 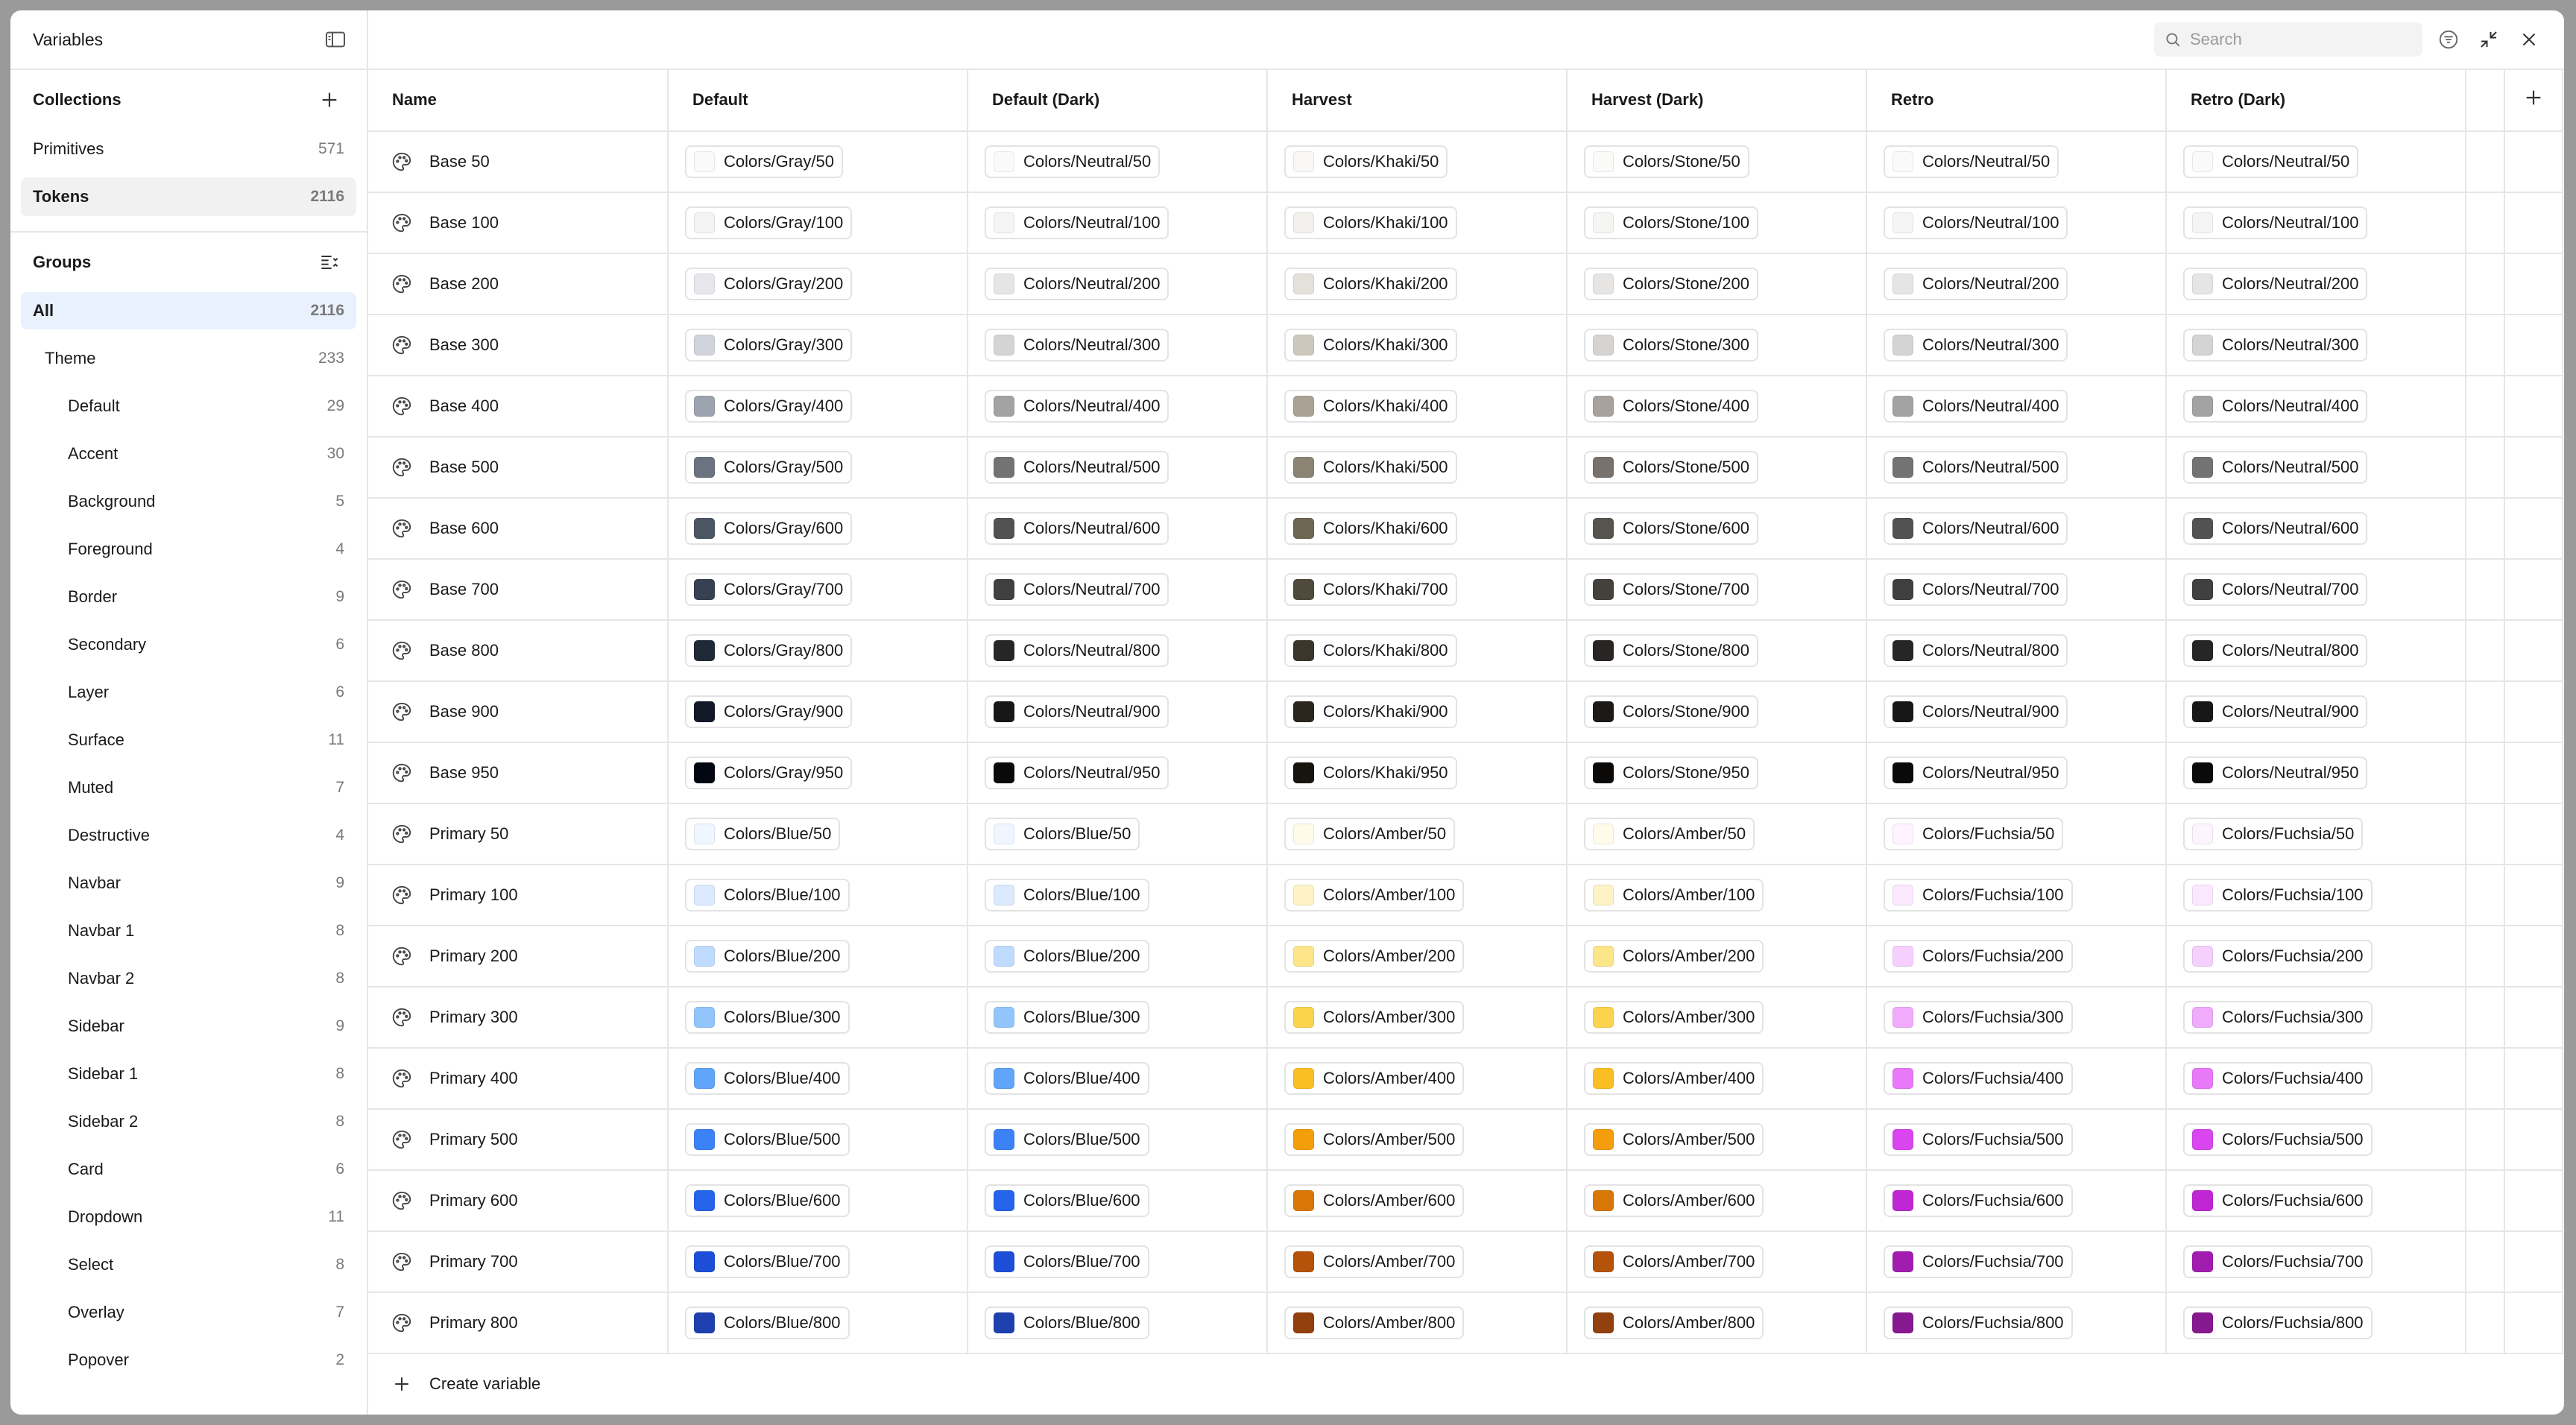 I want to click on column-header: Default (Dark), so click(x=1117, y=101).